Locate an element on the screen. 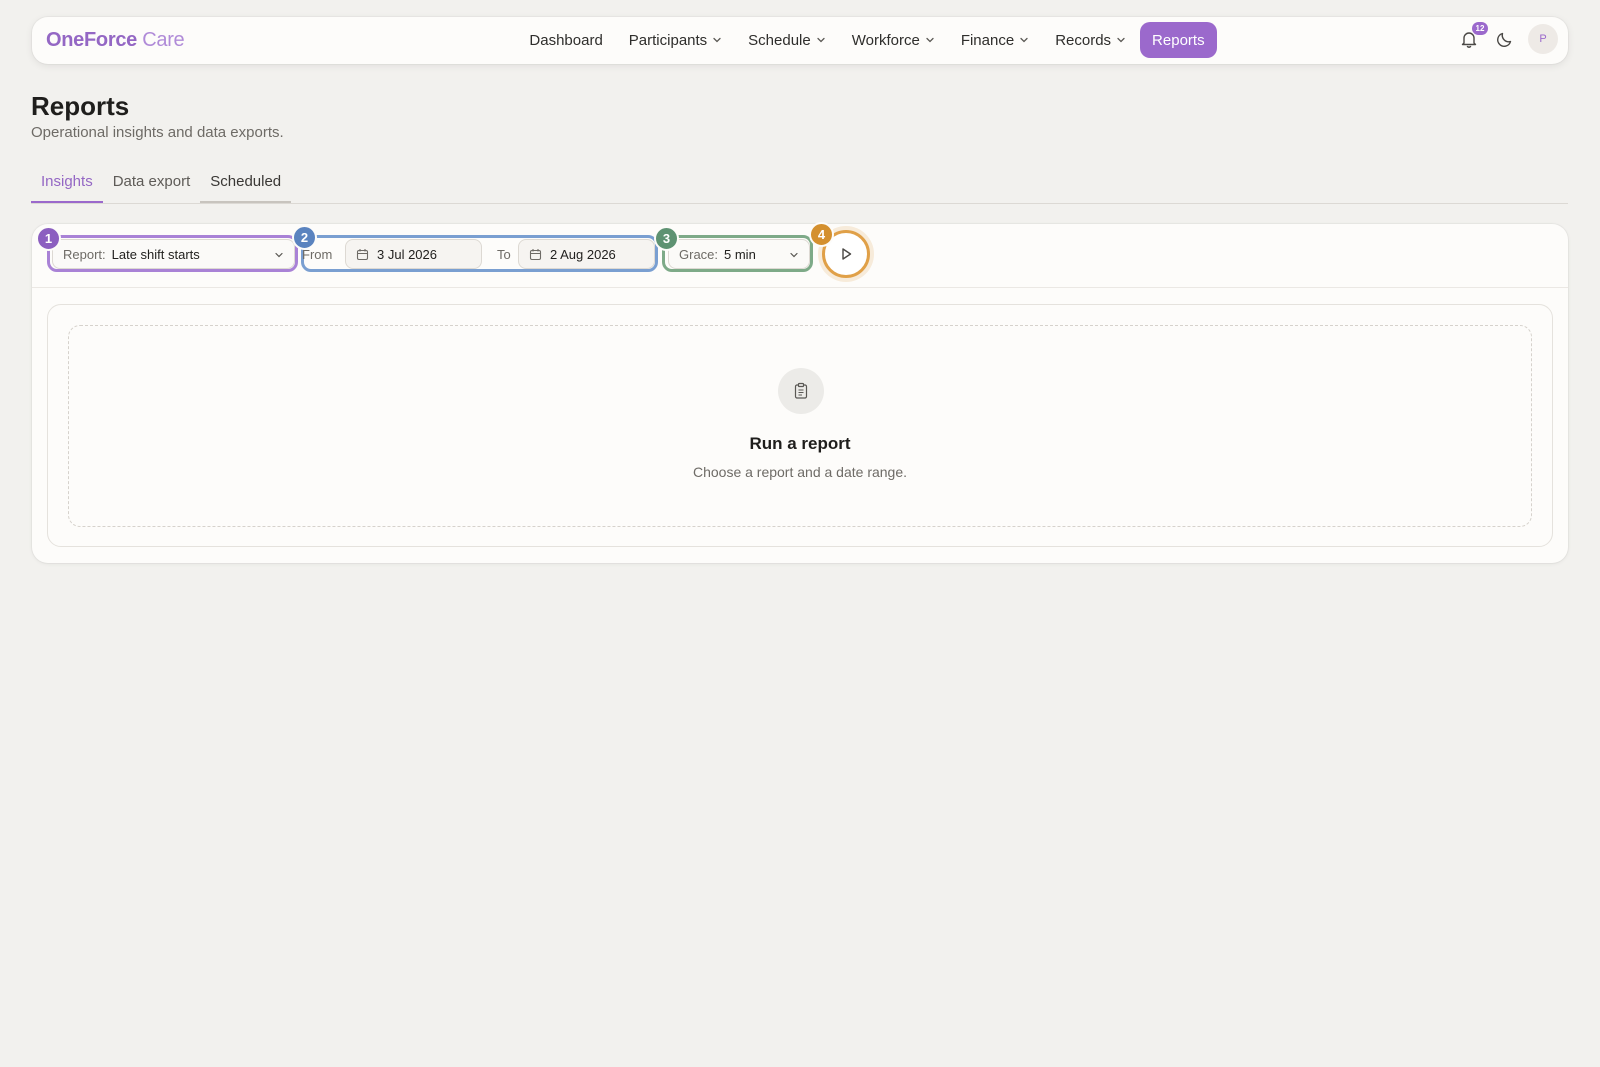  report-select: Report: Late shift starts is located at coordinates (173, 254).